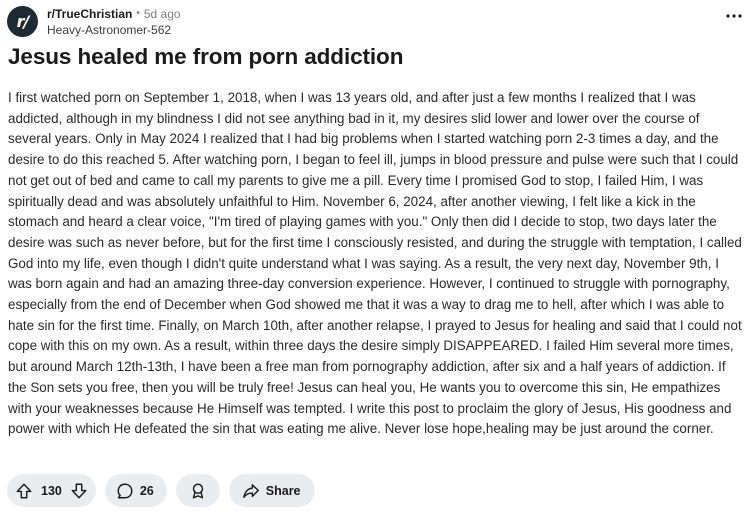 Image resolution: width=748 pixels, height=526 pixels. What do you see at coordinates (251, 490) in the screenshot?
I see `share-arrow-icon` at bounding box center [251, 490].